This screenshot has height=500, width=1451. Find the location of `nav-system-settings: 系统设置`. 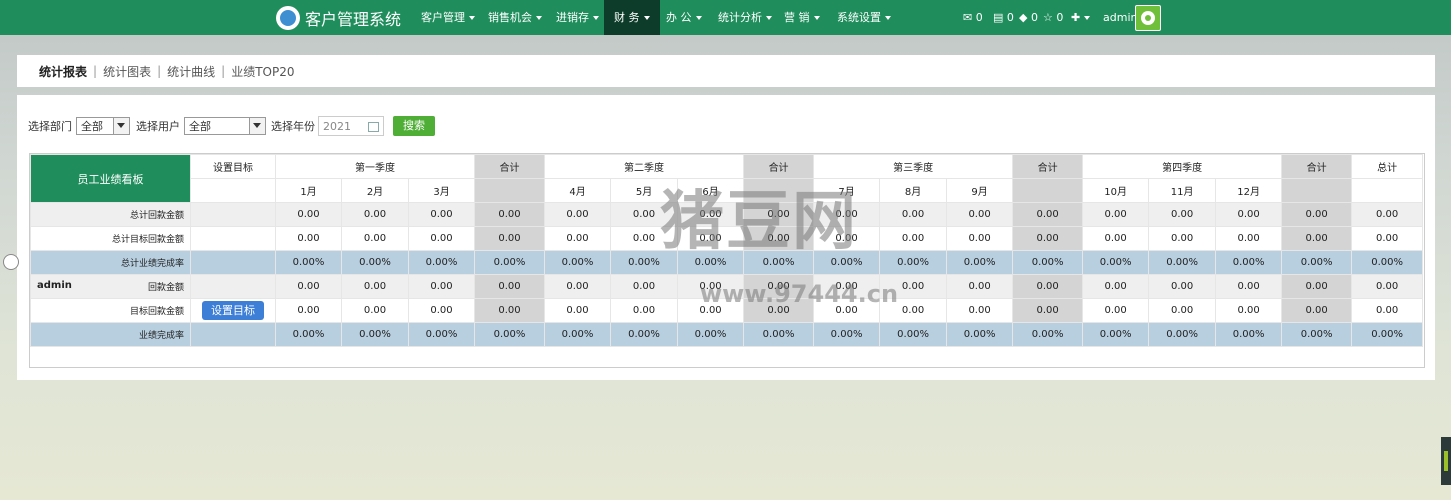

nav-system-settings: 系统设置 is located at coordinates (864, 17).